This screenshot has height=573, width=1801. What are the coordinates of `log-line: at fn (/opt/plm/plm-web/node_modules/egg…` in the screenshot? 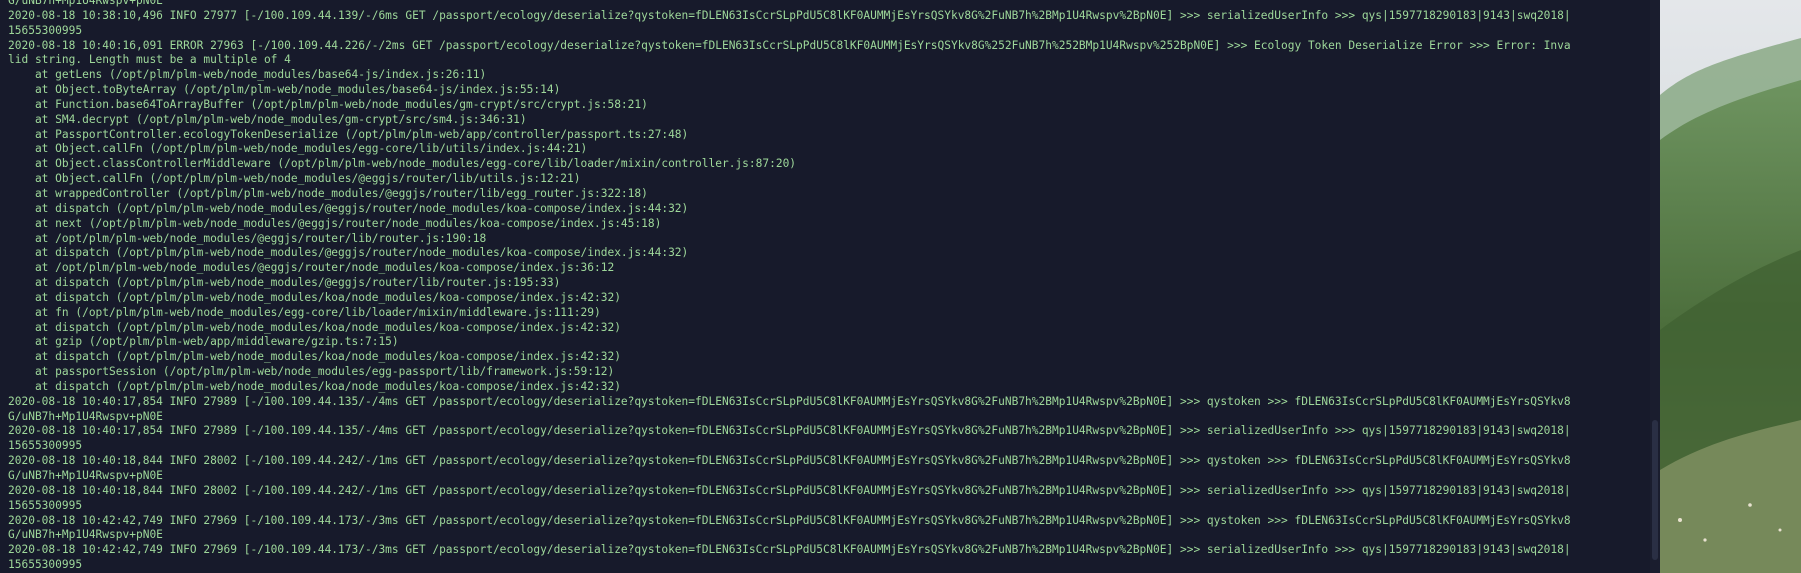 It's located at (304, 312).